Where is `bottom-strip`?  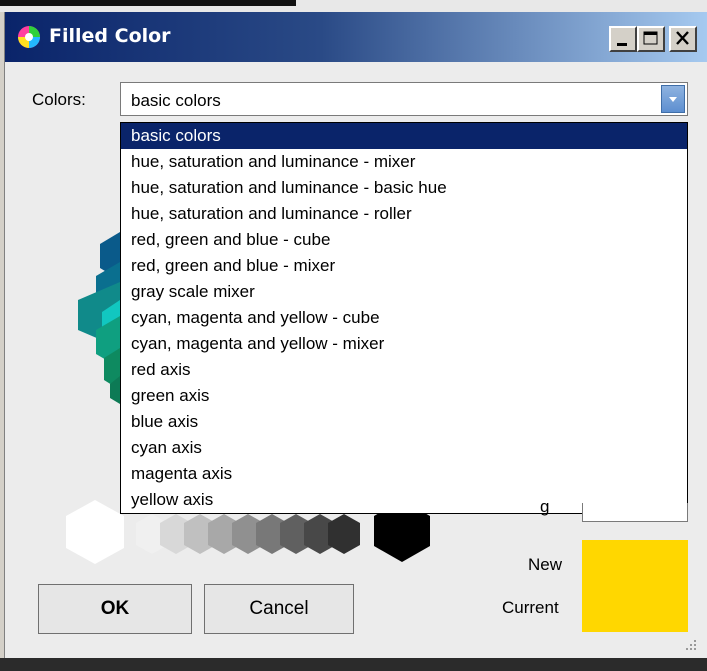 bottom-strip is located at coordinates (353, 664).